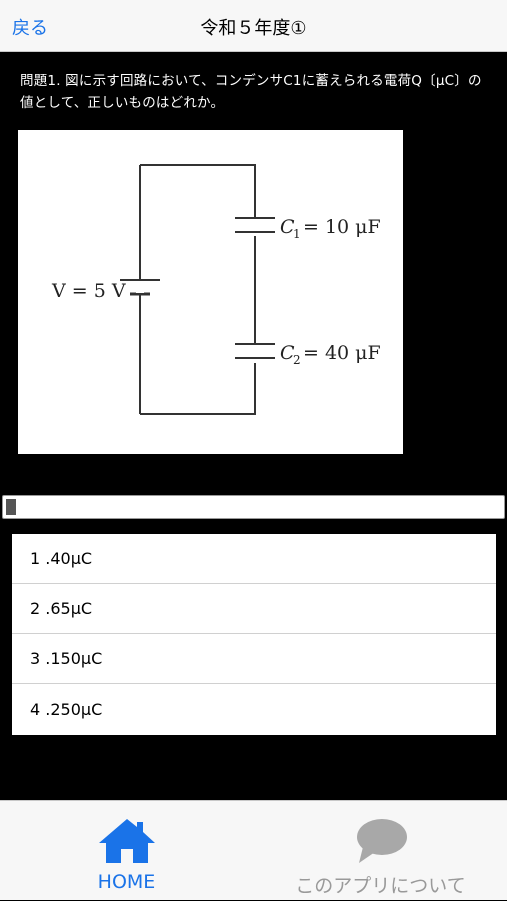 The height and width of the screenshot is (901, 507). Describe the element at coordinates (254, 709) in the screenshot. I see `answer-option-4: 4 .250μC` at that location.